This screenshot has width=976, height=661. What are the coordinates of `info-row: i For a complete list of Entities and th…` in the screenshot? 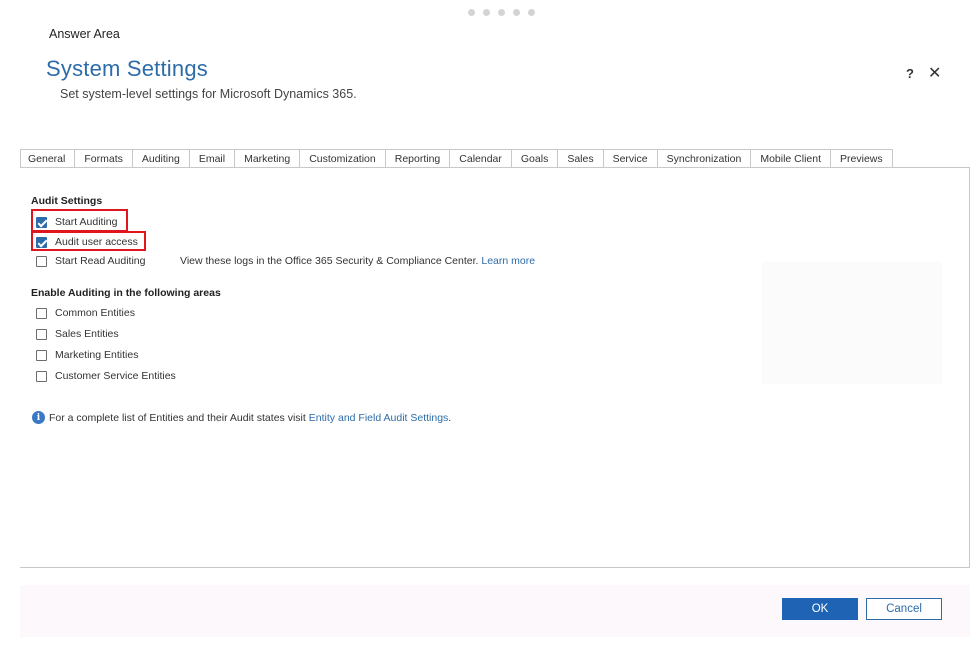 It's located at (241, 417).